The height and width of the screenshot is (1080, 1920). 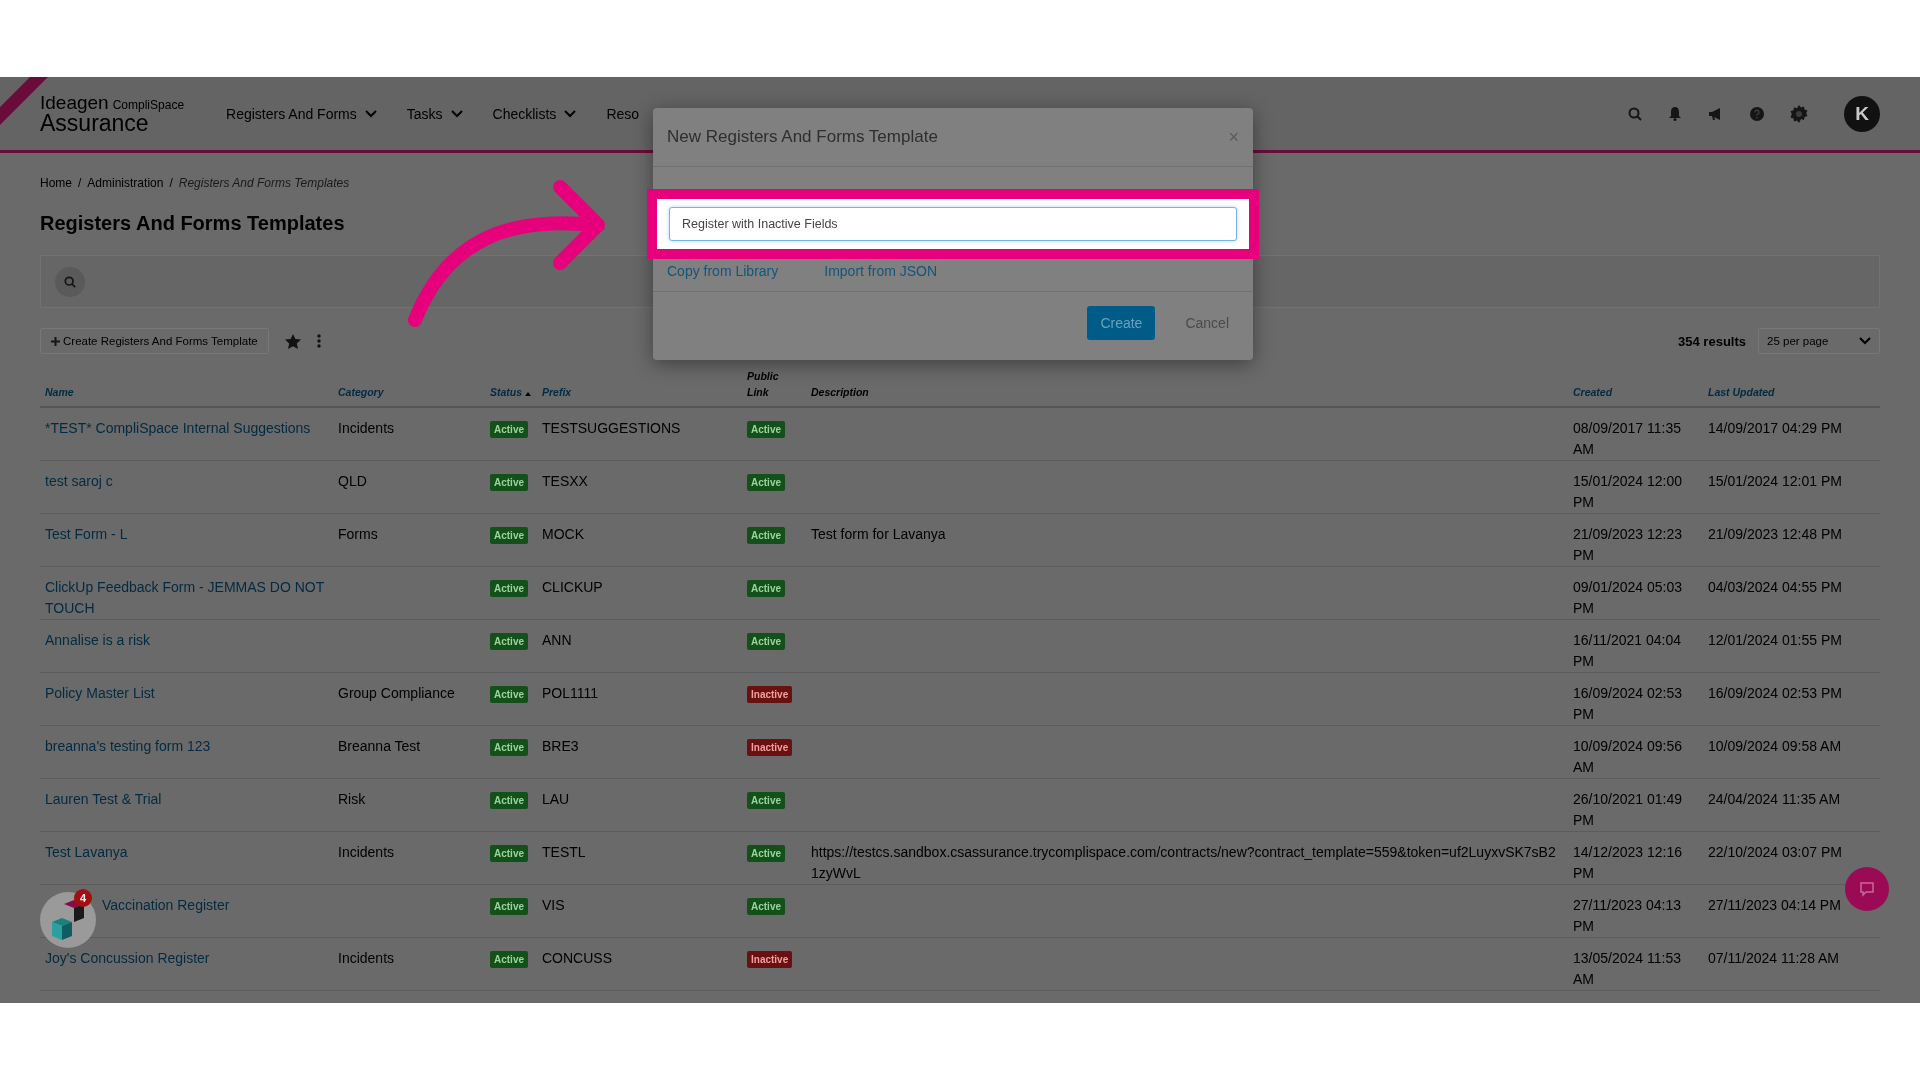 I want to click on updated-date: 21/09/2023 12:48 PM, so click(x=1775, y=534).